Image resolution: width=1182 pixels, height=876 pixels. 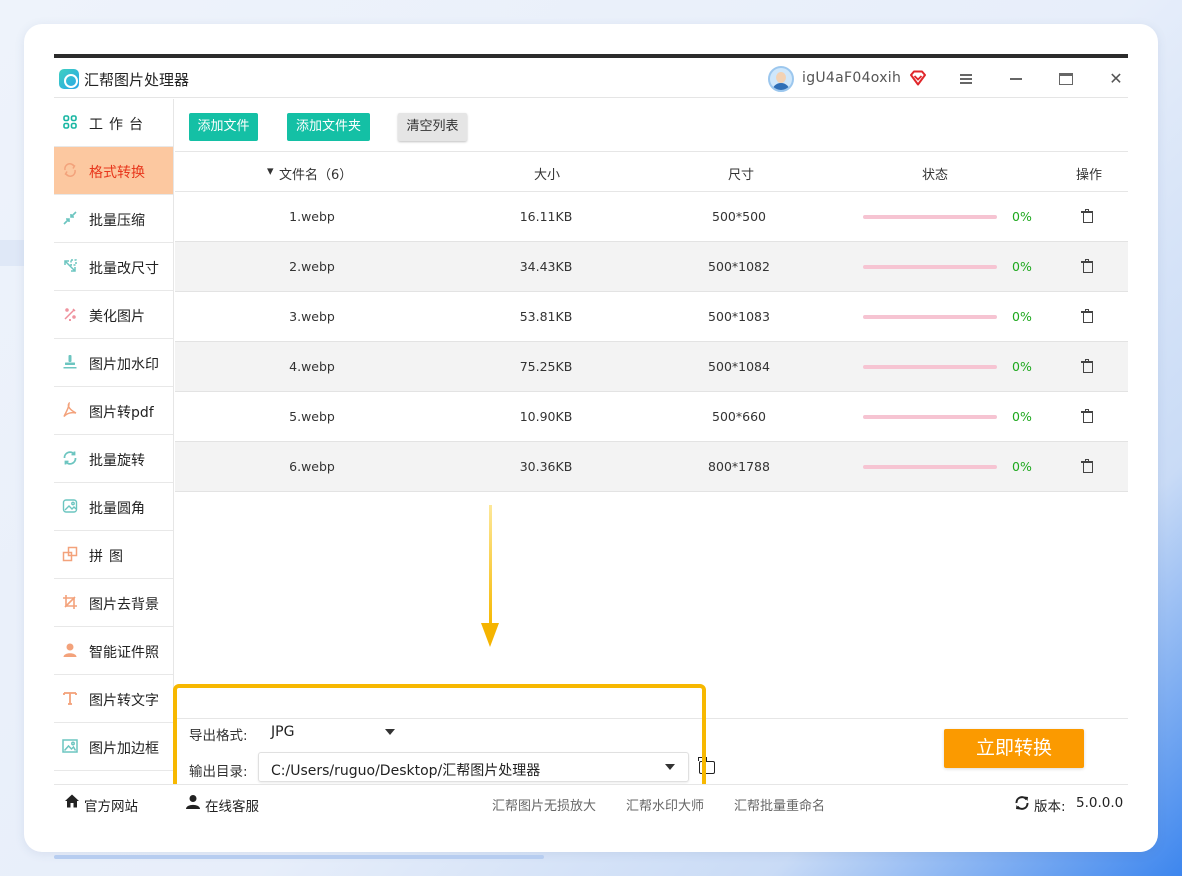 What do you see at coordinates (665, 804) in the screenshot?
I see `footer-link-watermark: 汇帮水印大师` at bounding box center [665, 804].